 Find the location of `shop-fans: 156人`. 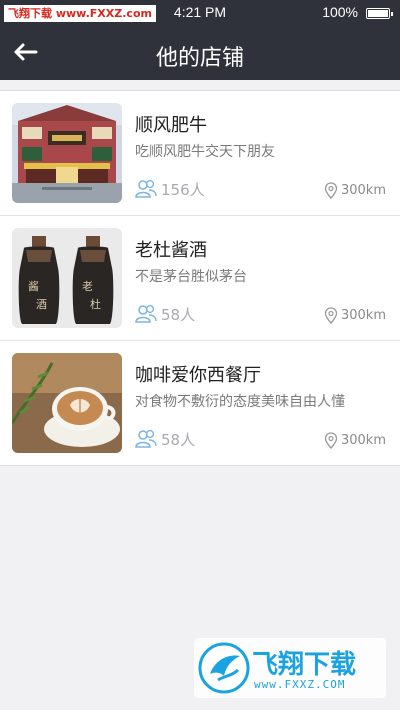

shop-fans: 156人 is located at coordinates (170, 189).